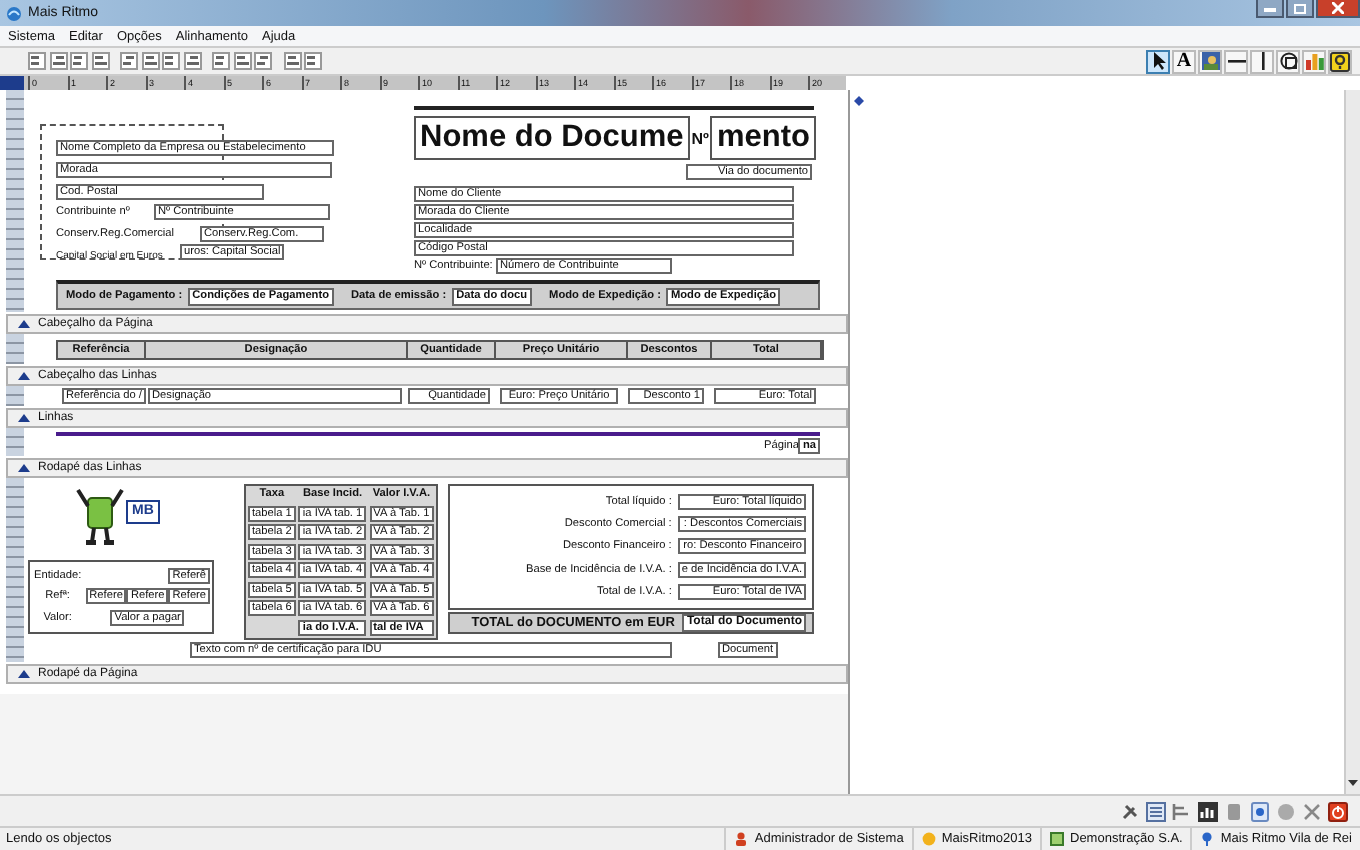  I want to click on shape-tool, so click(1288, 61).